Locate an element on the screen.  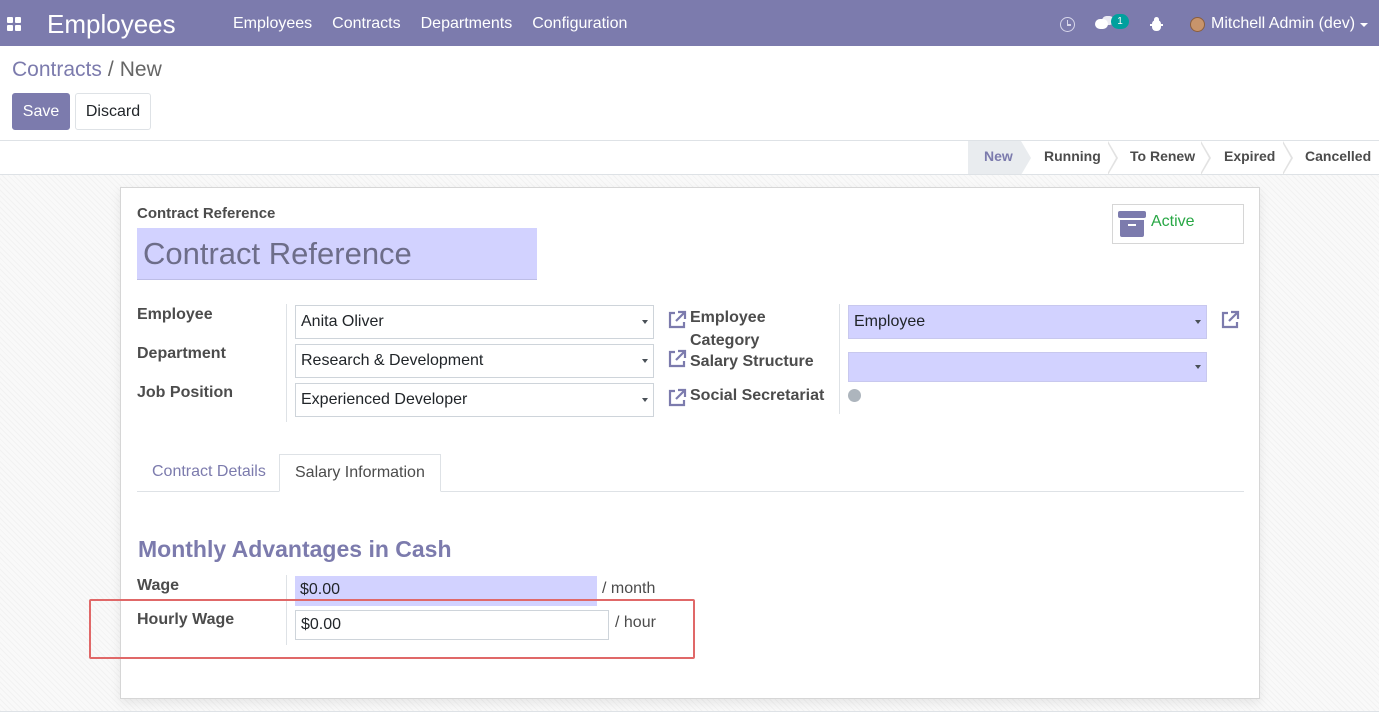
employee-category-select: Employee is located at coordinates (1027, 322).